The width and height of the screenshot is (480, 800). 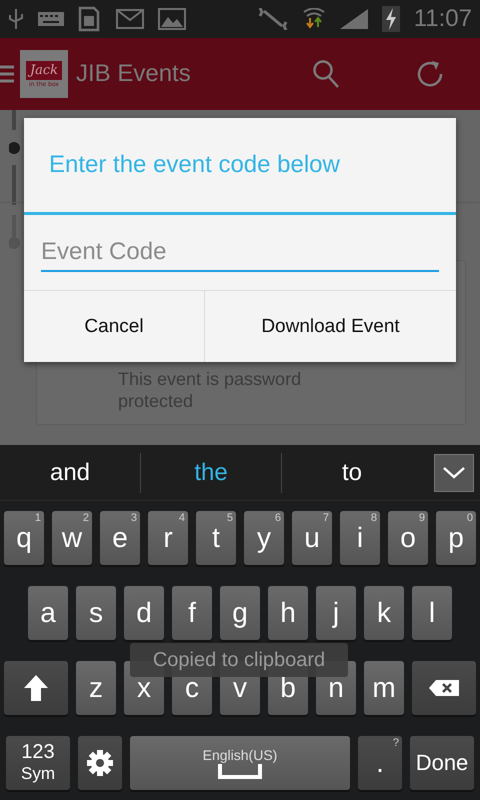 I want to click on settings-icon, so click(x=100, y=763).